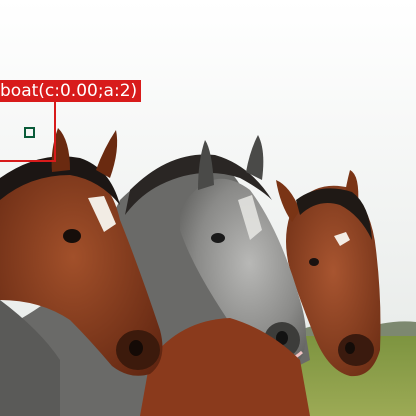 The width and height of the screenshot is (416, 416). What do you see at coordinates (29, 132) in the screenshot?
I see `detection-point` at bounding box center [29, 132].